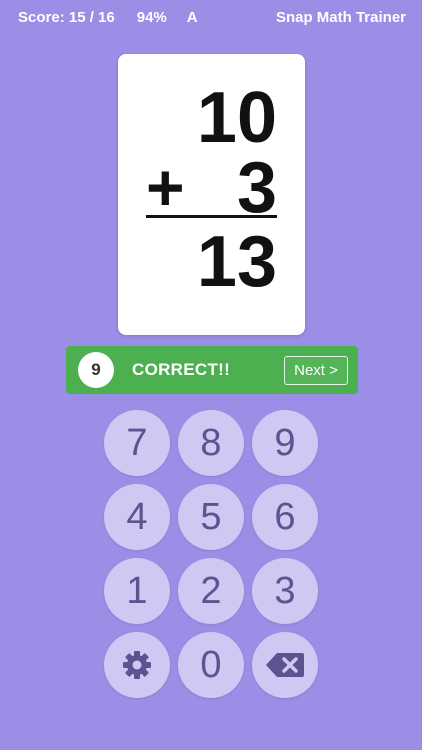  What do you see at coordinates (212, 17) in the screenshot?
I see `header-bar: Score: 15 / 16 94% A Snap Math Trainer` at bounding box center [212, 17].